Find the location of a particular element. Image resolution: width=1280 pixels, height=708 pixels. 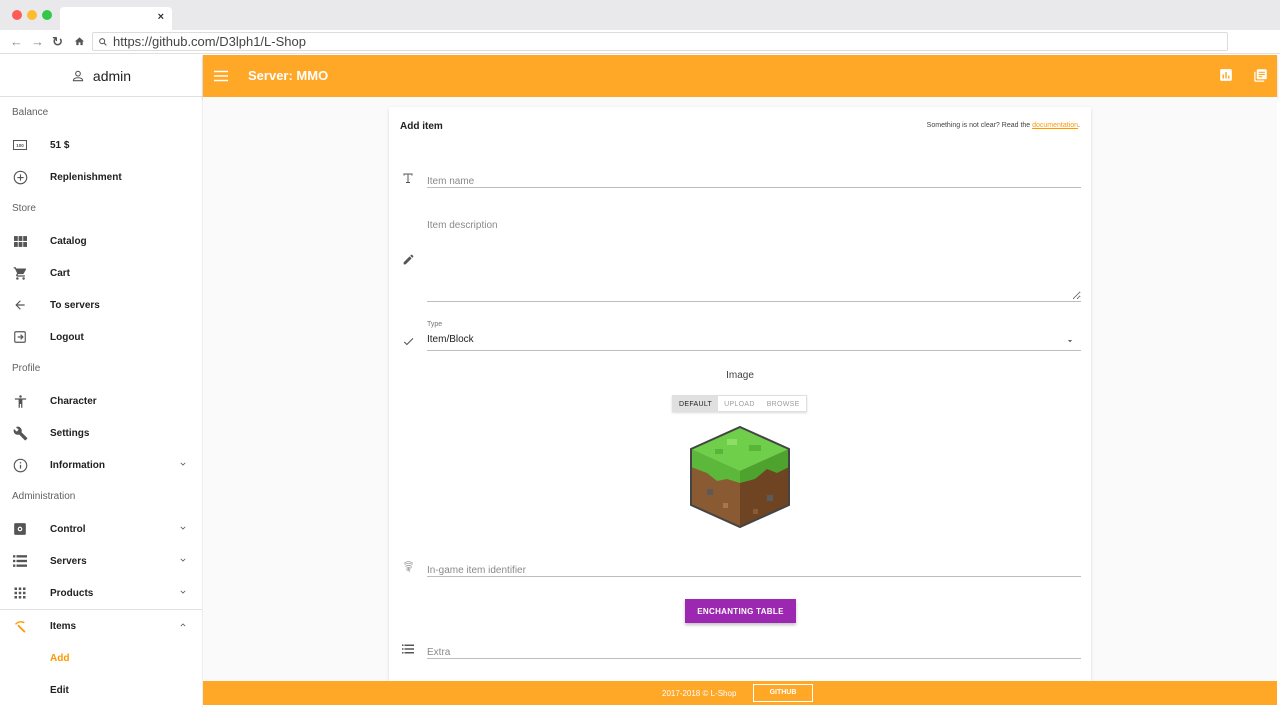

sidebar-item-items: Items is located at coordinates (101, 626).